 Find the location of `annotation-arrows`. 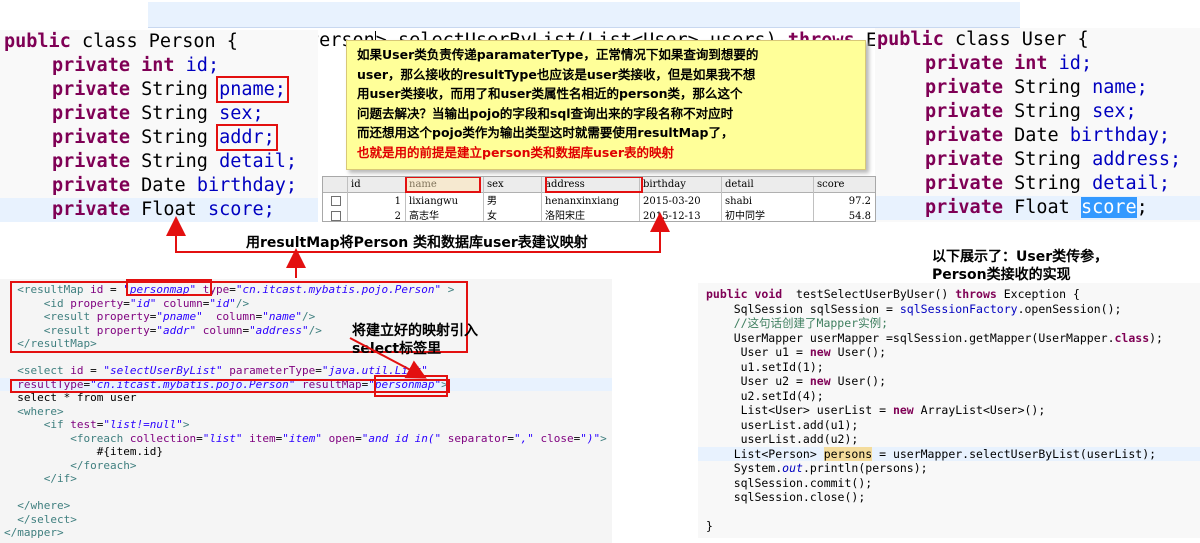

annotation-arrows is located at coordinates (418, 295).